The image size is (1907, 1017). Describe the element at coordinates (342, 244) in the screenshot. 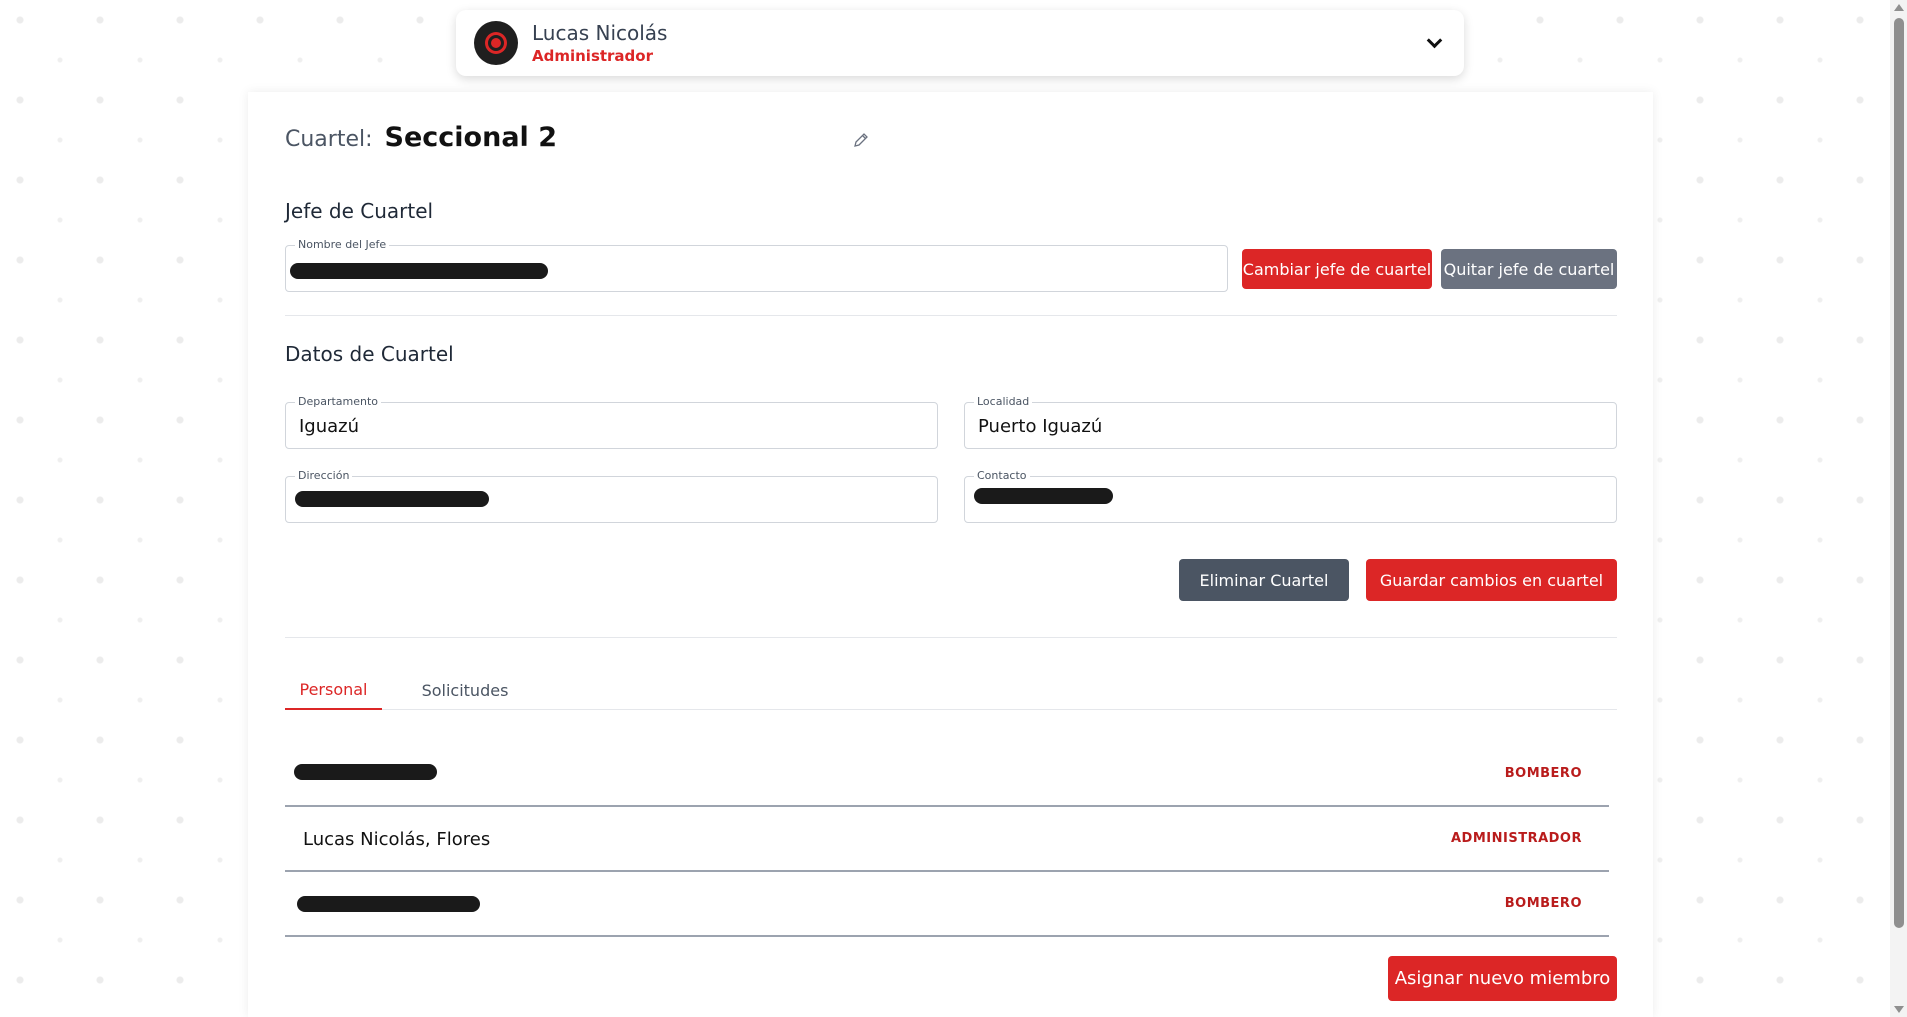

I see `jefe-name-label: Nombre del Jefe` at that location.